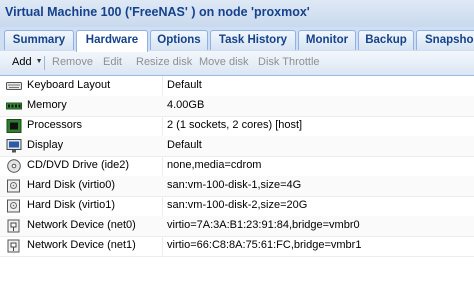 Image resolution: width=474 pixels, height=290 pixels. Describe the element at coordinates (47, 105) in the screenshot. I see `hardware-name: Memory` at that location.